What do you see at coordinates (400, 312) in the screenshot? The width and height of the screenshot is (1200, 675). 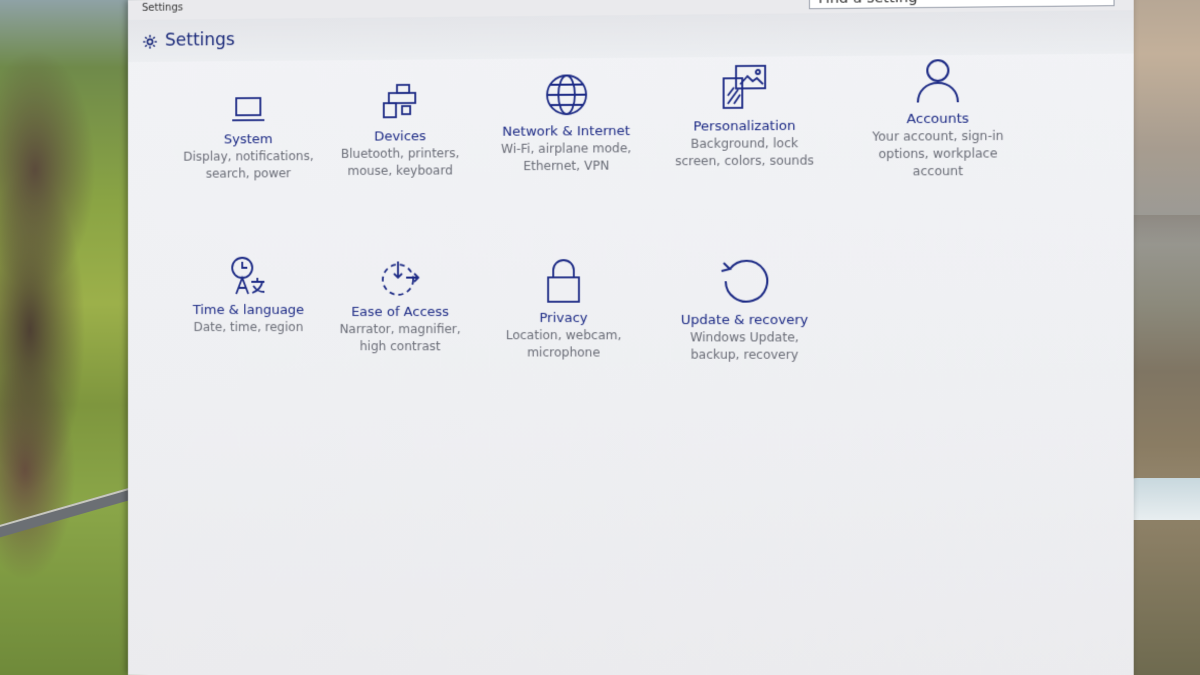 I see `tile-label: Ease of Access` at bounding box center [400, 312].